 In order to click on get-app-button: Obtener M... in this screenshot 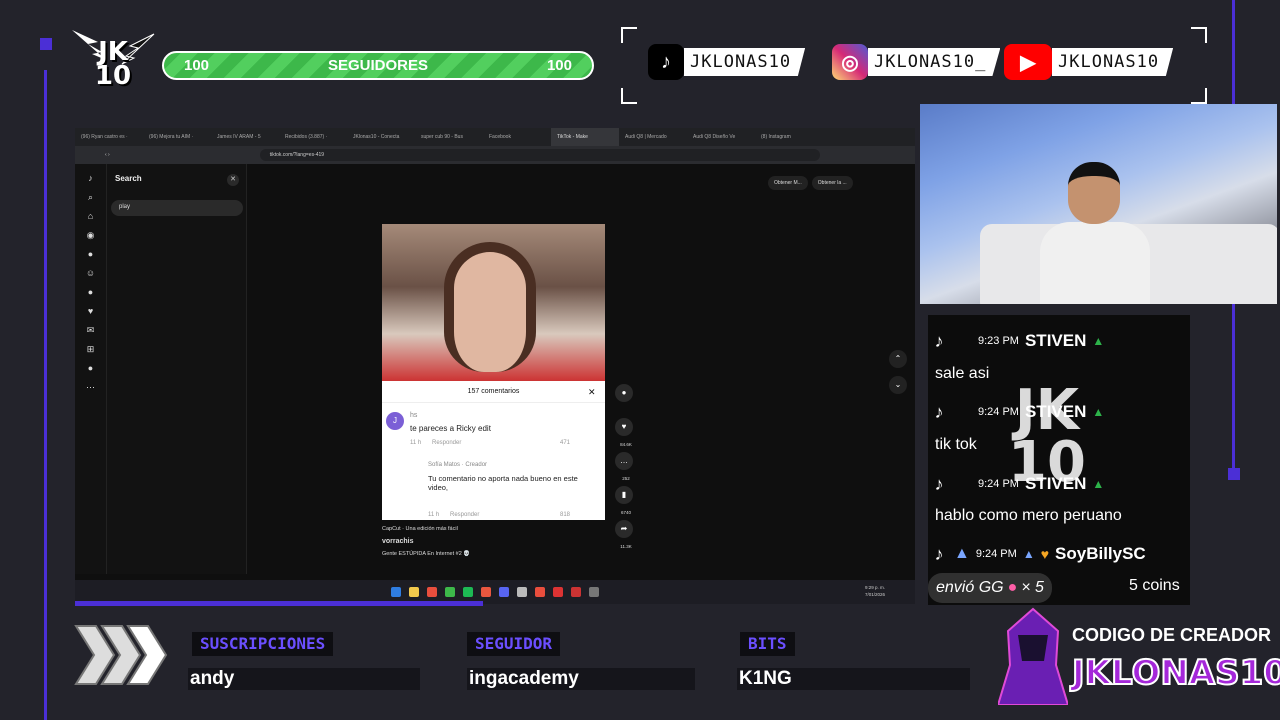, I will do `click(788, 183)`.